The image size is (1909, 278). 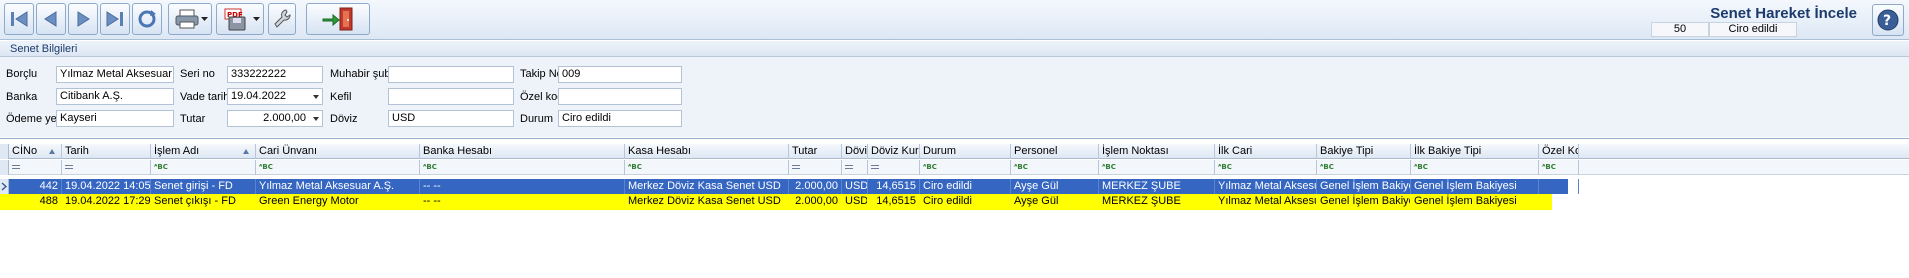 I want to click on title-area: Senet Hareket İncele 50 Ciro edildi, so click(x=1752, y=20).